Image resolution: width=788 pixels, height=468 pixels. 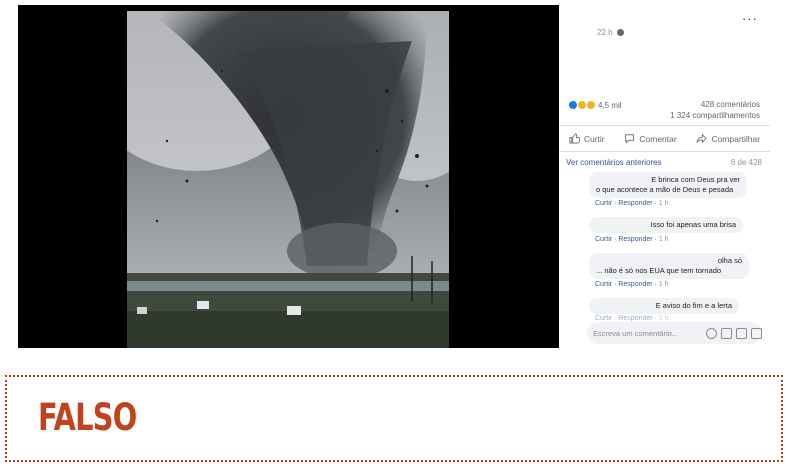 What do you see at coordinates (726, 333) in the screenshot?
I see `camera-icon` at bounding box center [726, 333].